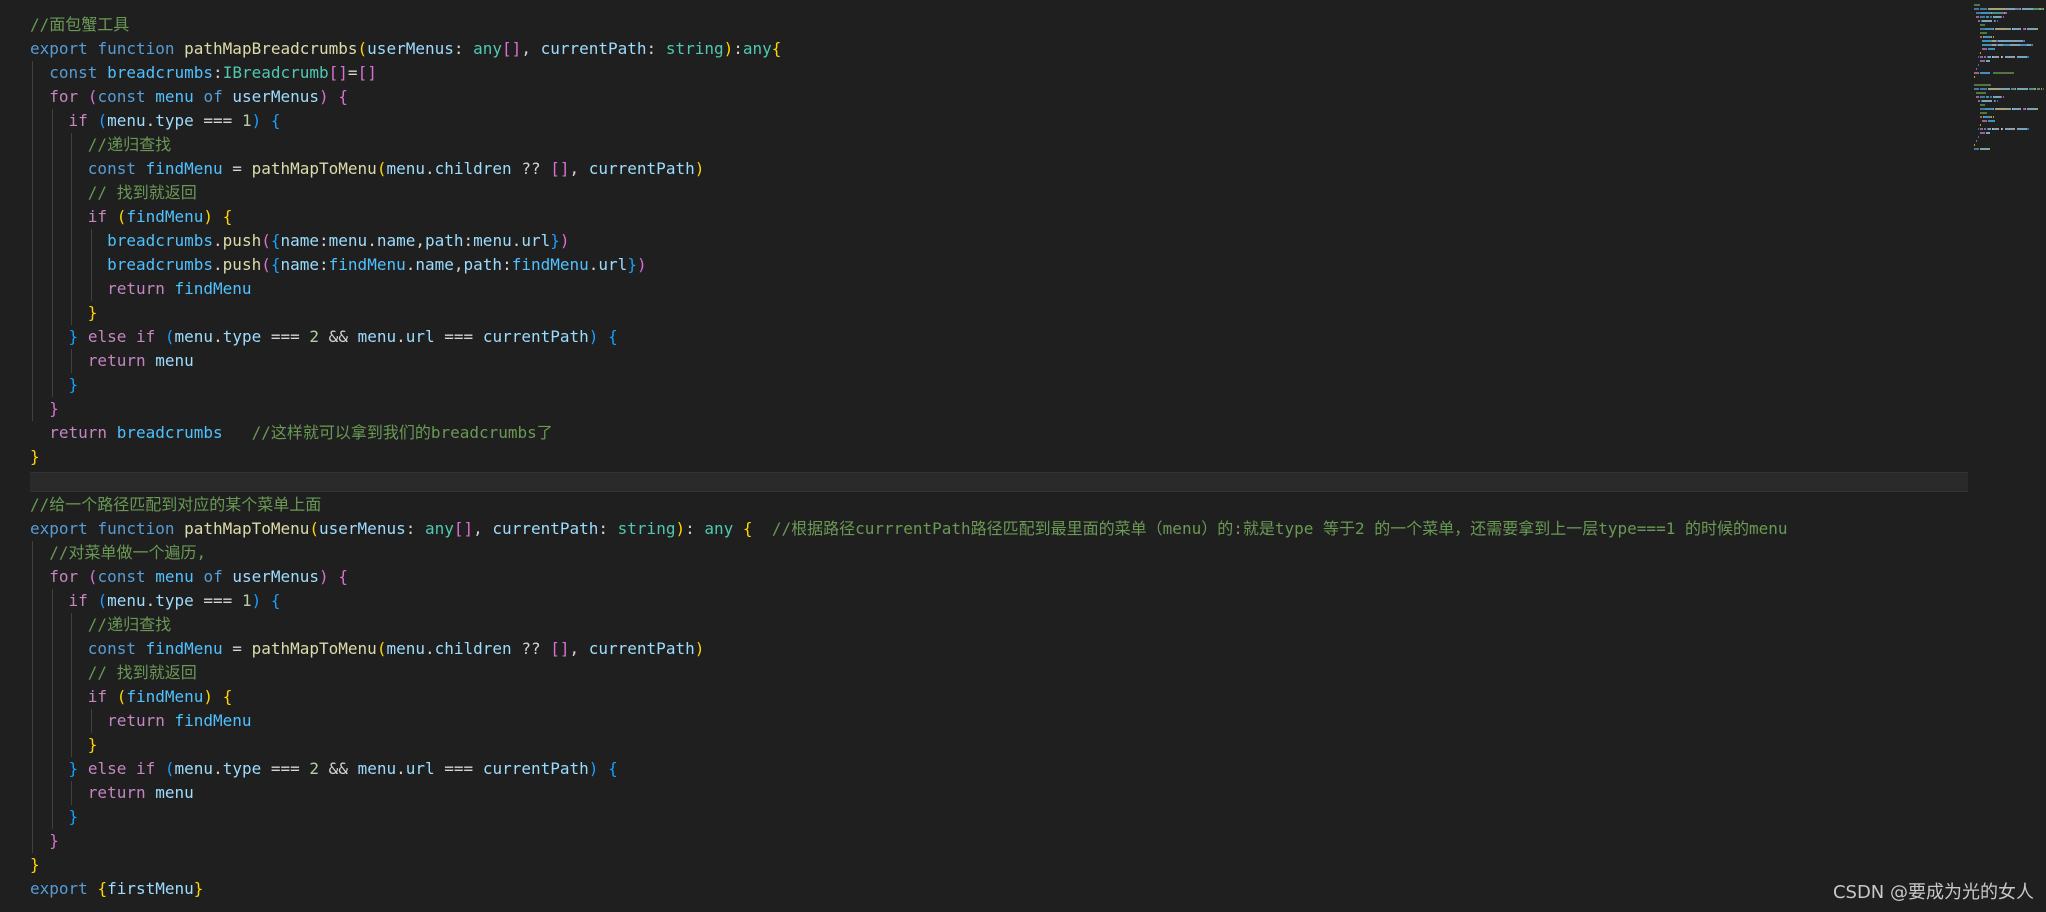 Image resolution: width=2046 pixels, height=912 pixels. What do you see at coordinates (276, 576) in the screenshot?
I see `code-token: userMenus` at bounding box center [276, 576].